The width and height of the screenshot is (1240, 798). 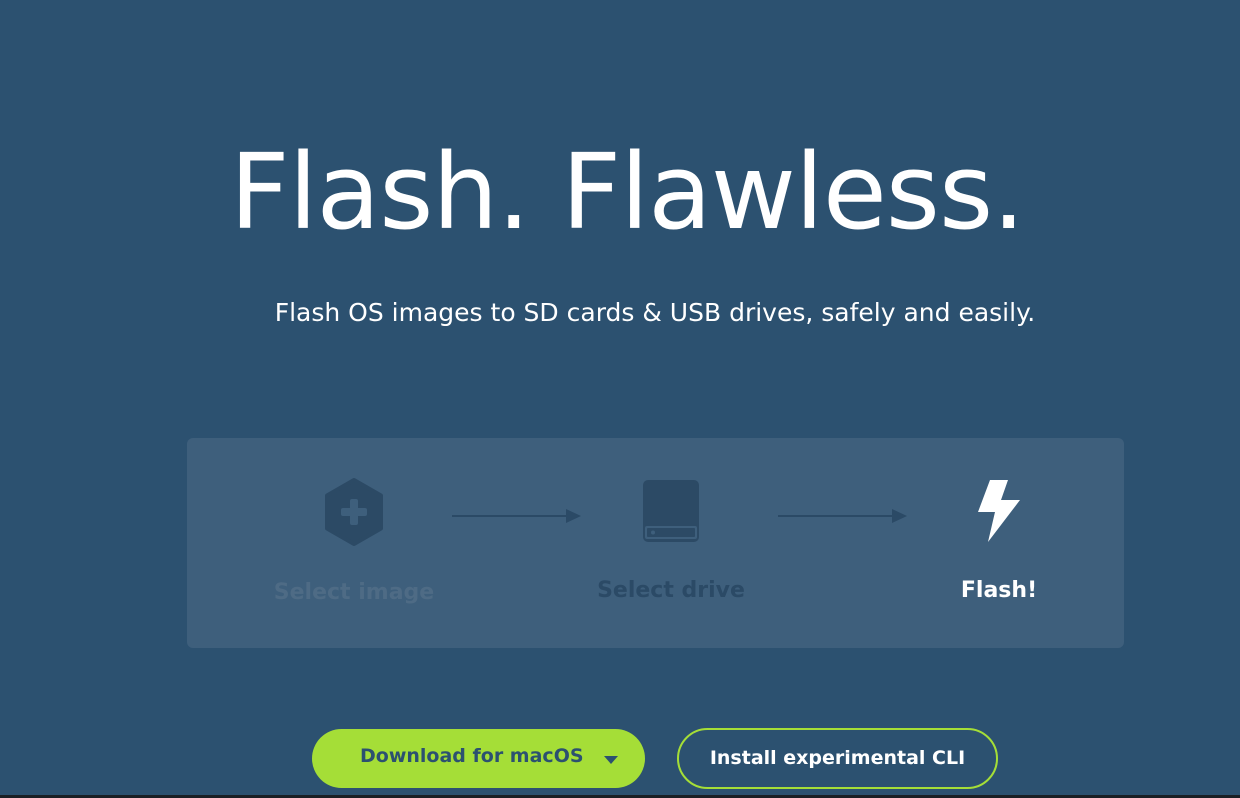 What do you see at coordinates (671, 590) in the screenshot?
I see `step-label-select-drive: Select drive` at bounding box center [671, 590].